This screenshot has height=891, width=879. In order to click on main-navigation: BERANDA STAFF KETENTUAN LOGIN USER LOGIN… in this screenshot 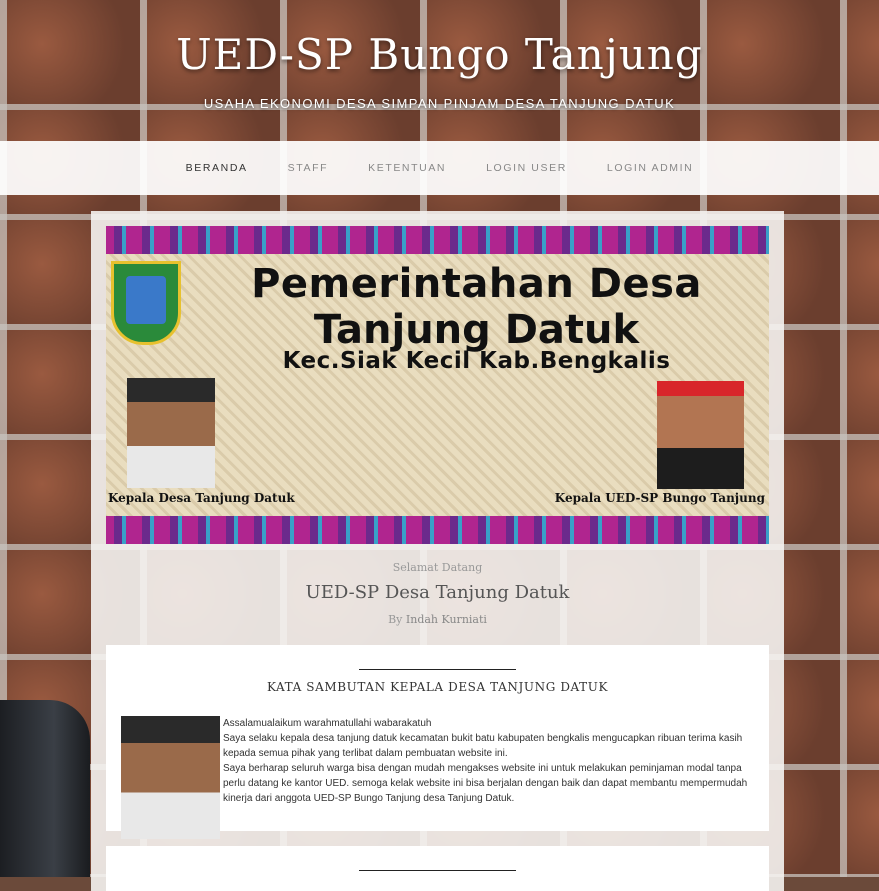, I will do `click(439, 168)`.